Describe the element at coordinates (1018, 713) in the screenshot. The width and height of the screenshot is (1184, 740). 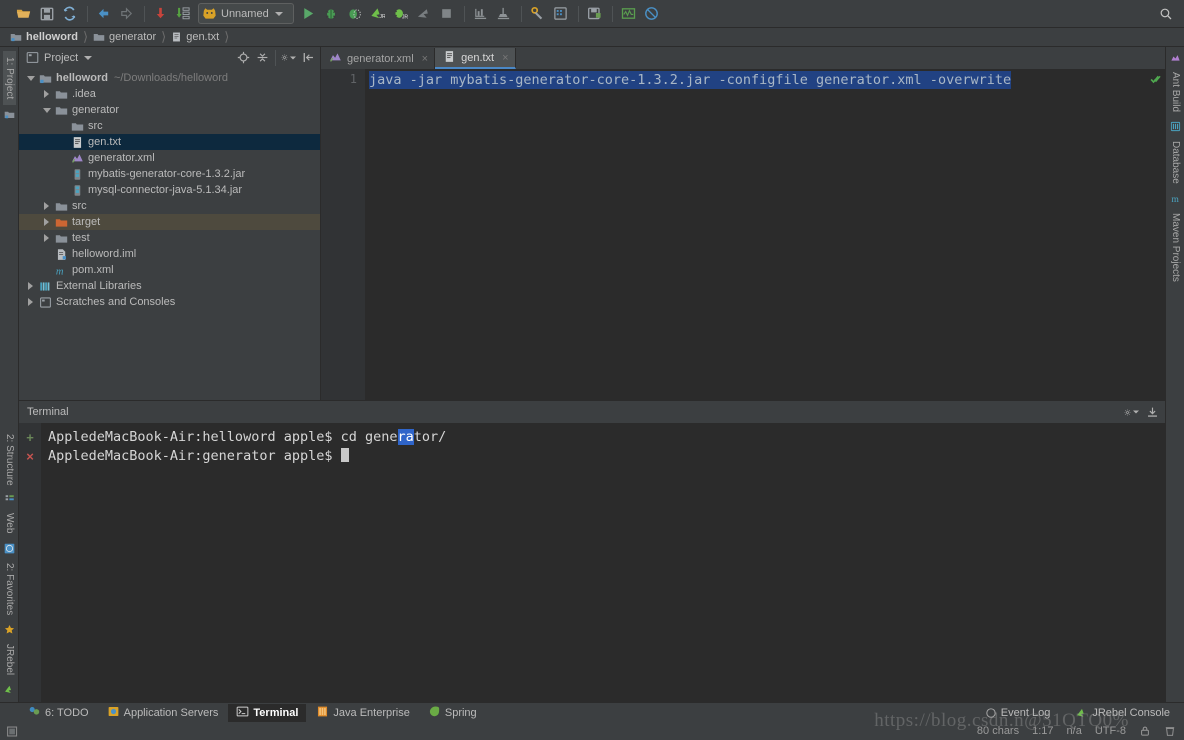
I see `event-log-button: Event Log` at that location.